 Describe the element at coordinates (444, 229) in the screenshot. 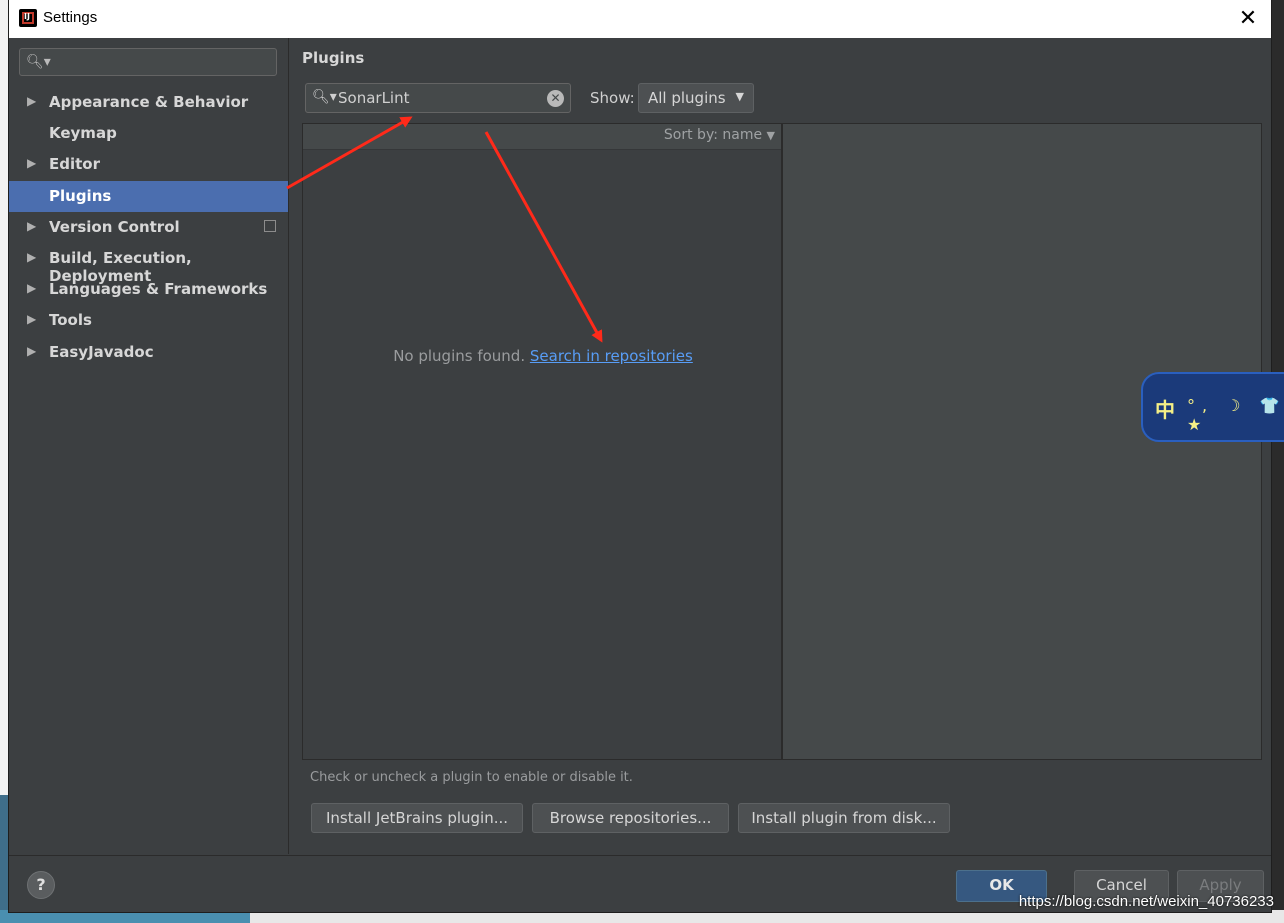

I see `annotation-arrows` at that location.